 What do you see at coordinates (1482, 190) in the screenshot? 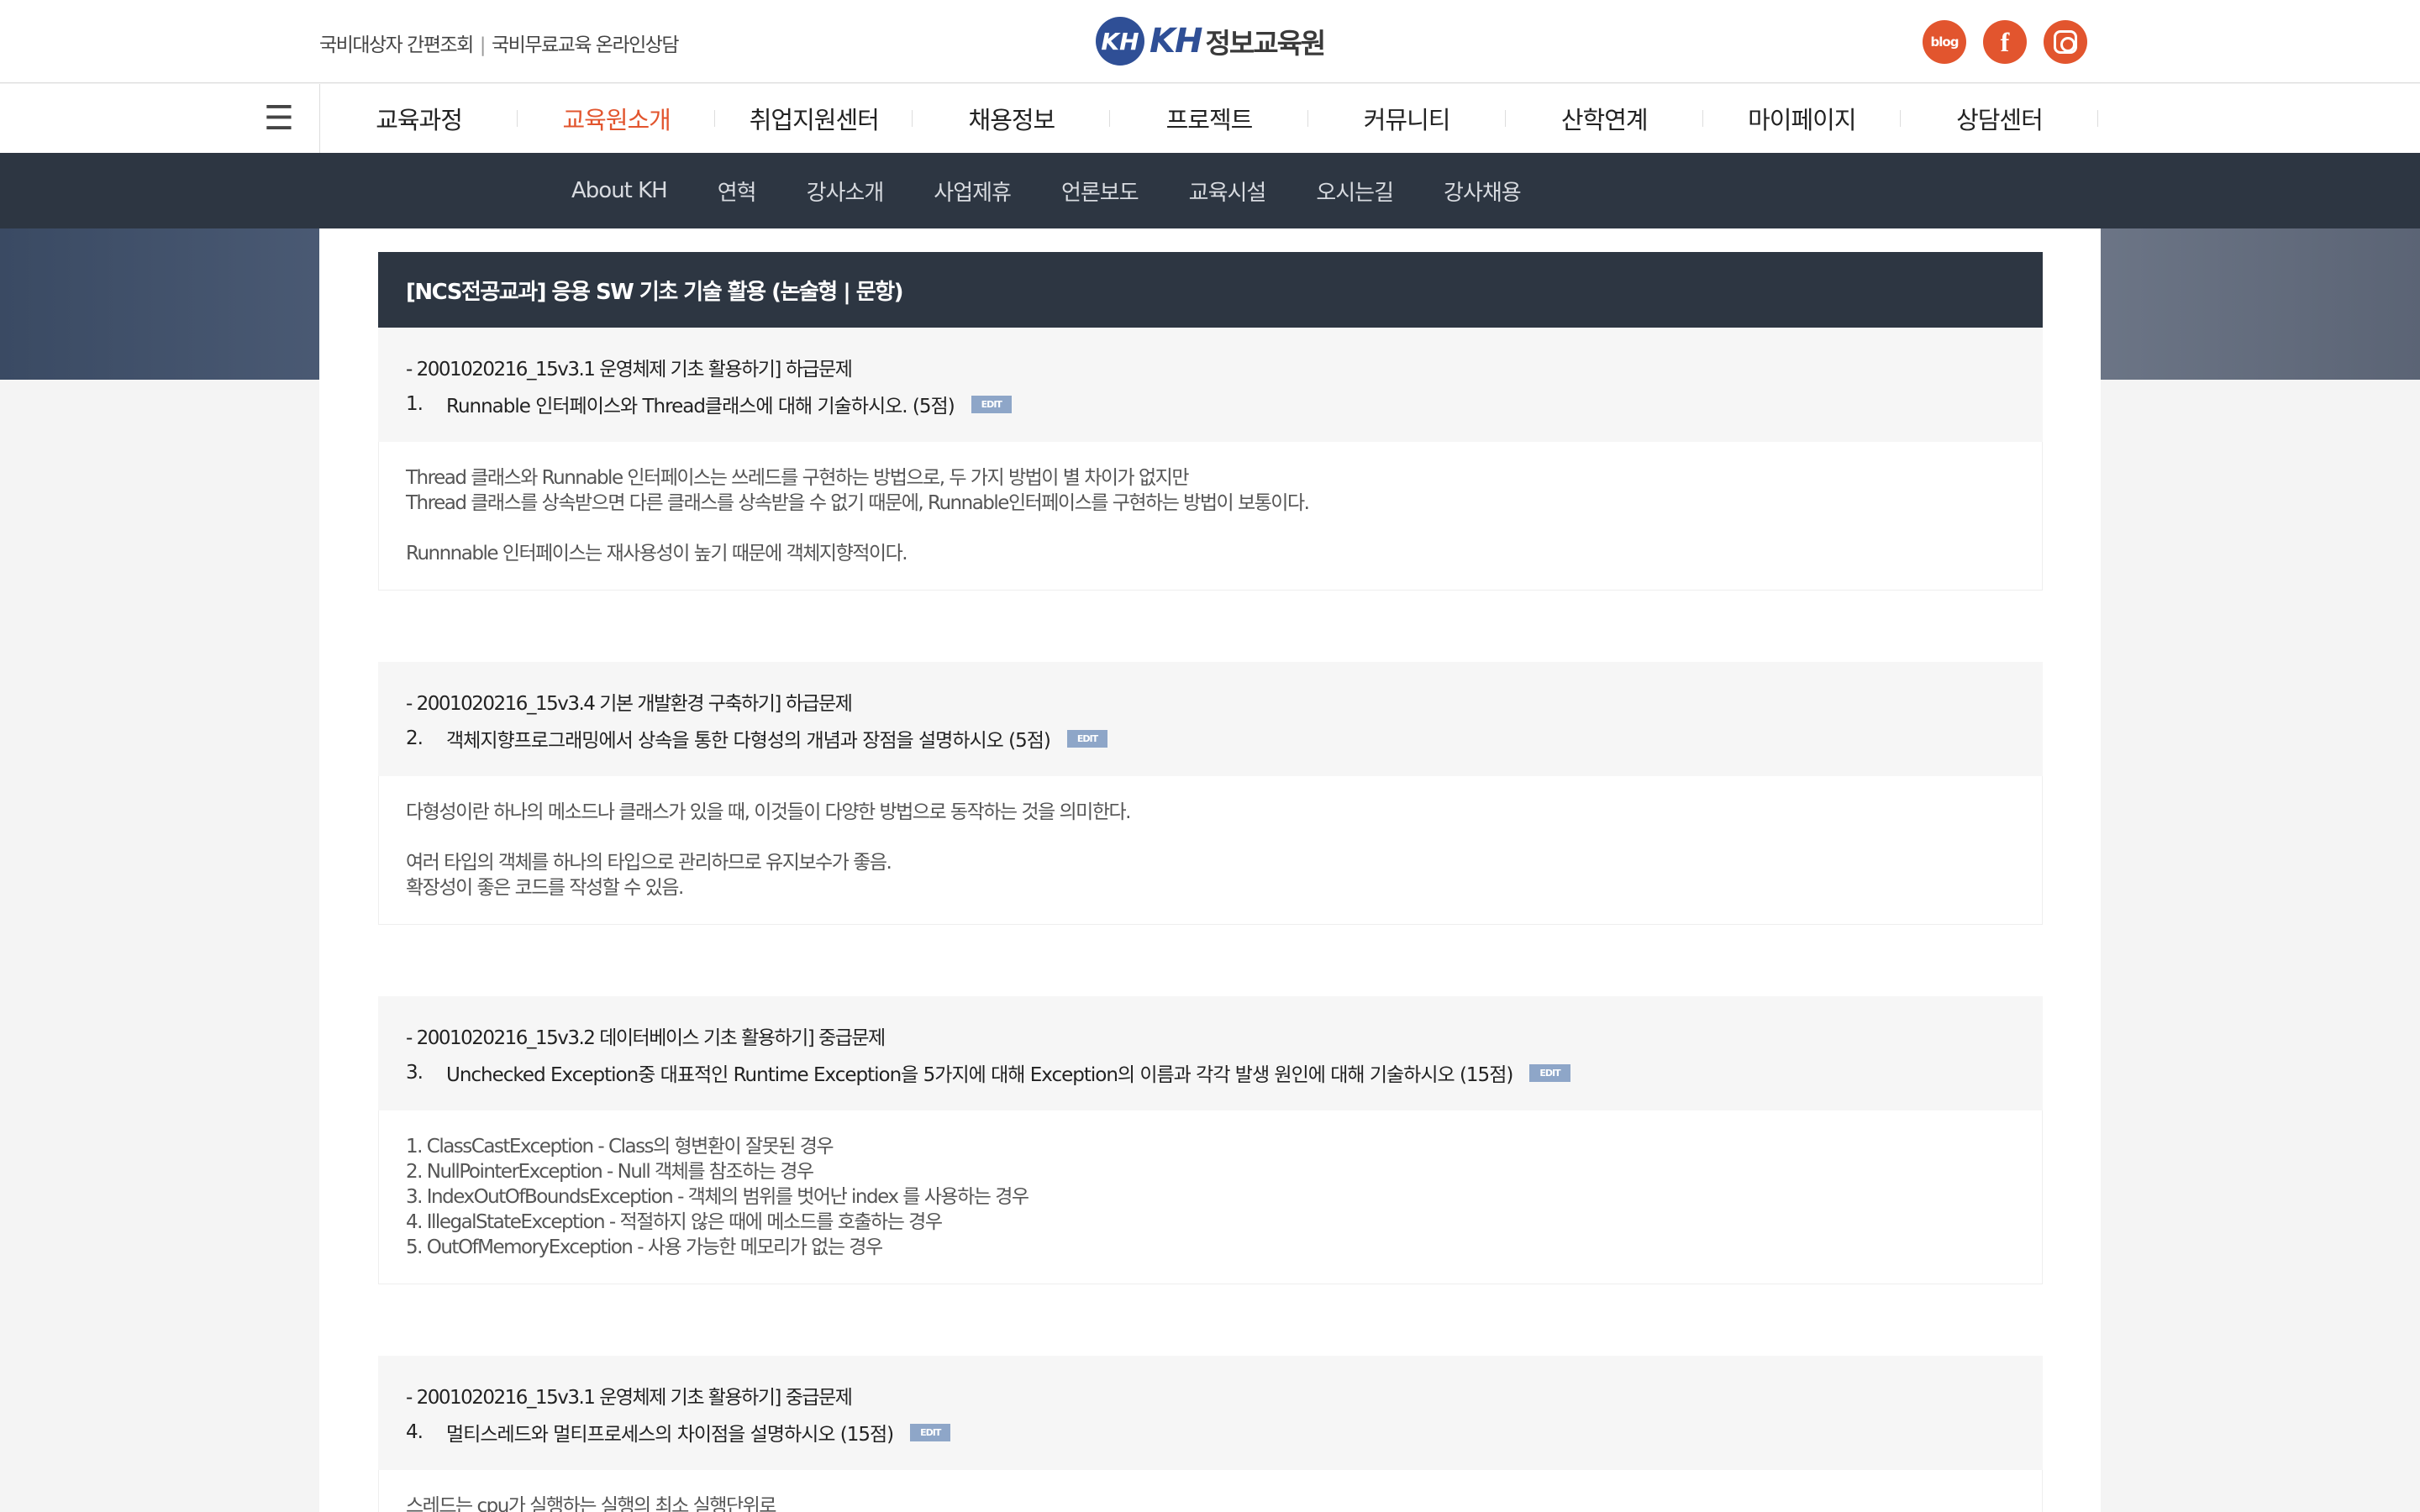
I see `subnav-instructor-recruit: 강사채용` at bounding box center [1482, 190].